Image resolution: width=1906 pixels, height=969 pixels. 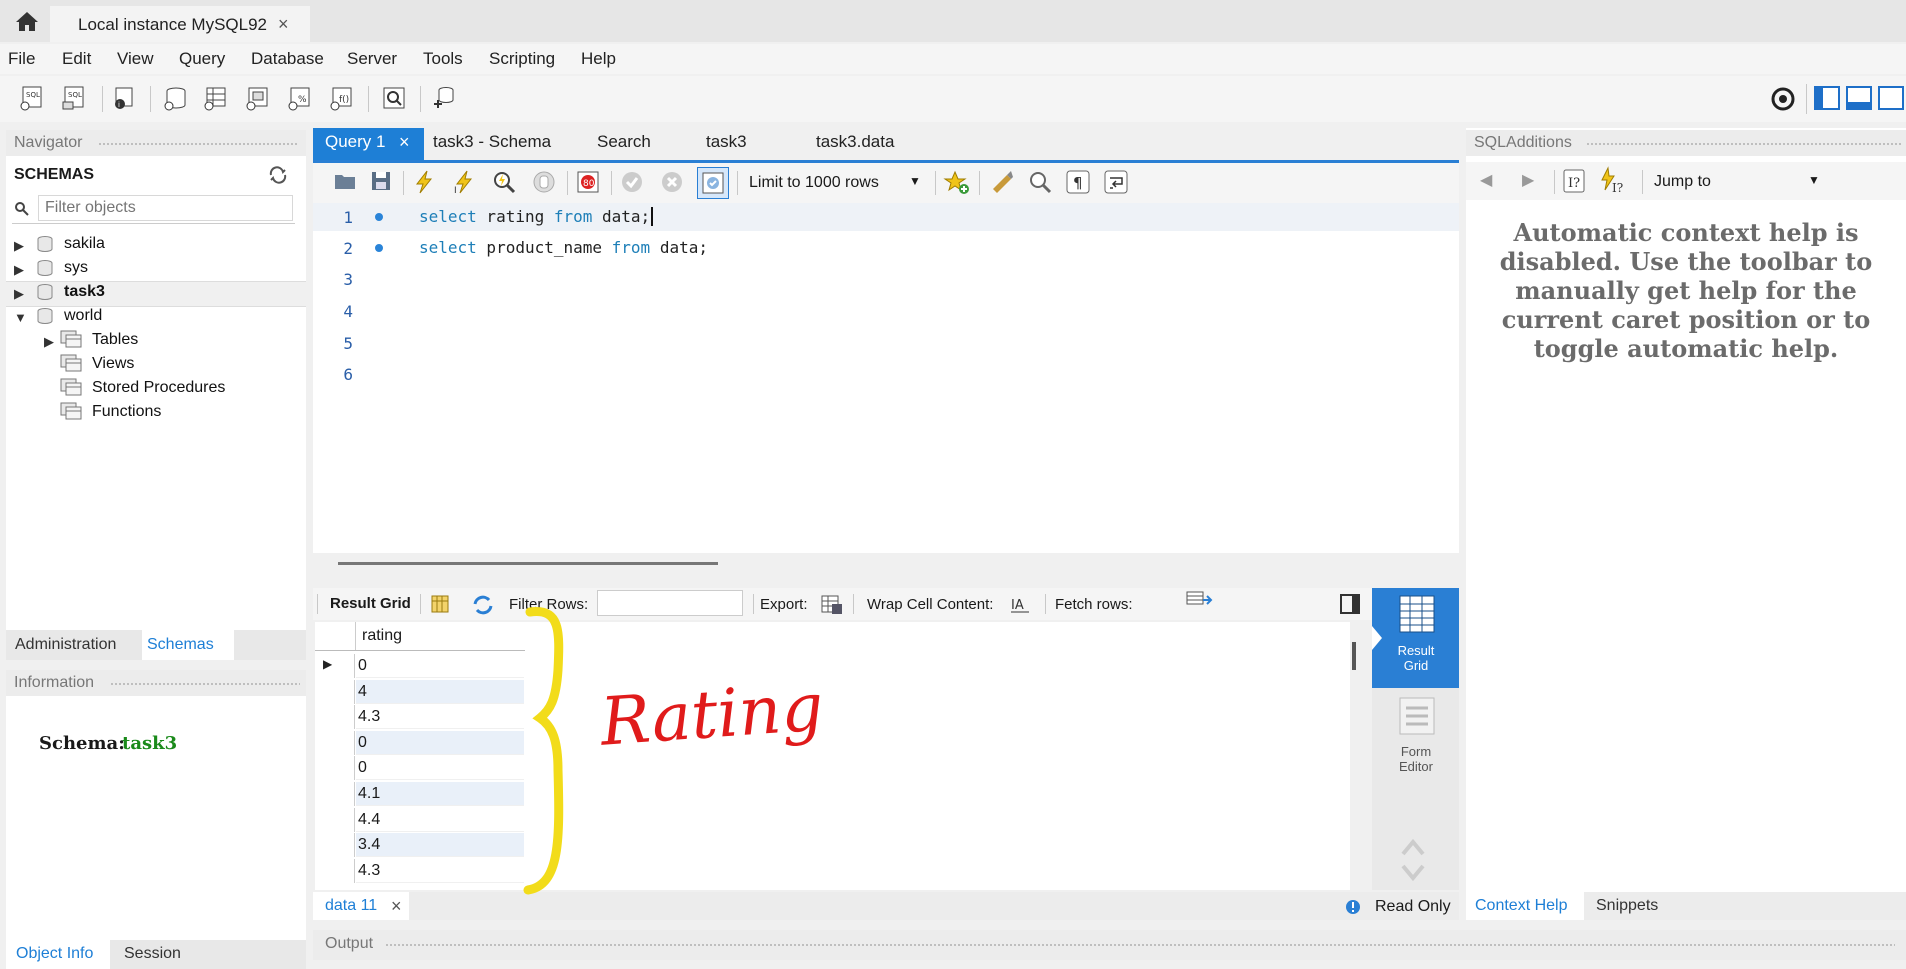 I want to click on execute-current-icon: I, so click(x=464, y=182).